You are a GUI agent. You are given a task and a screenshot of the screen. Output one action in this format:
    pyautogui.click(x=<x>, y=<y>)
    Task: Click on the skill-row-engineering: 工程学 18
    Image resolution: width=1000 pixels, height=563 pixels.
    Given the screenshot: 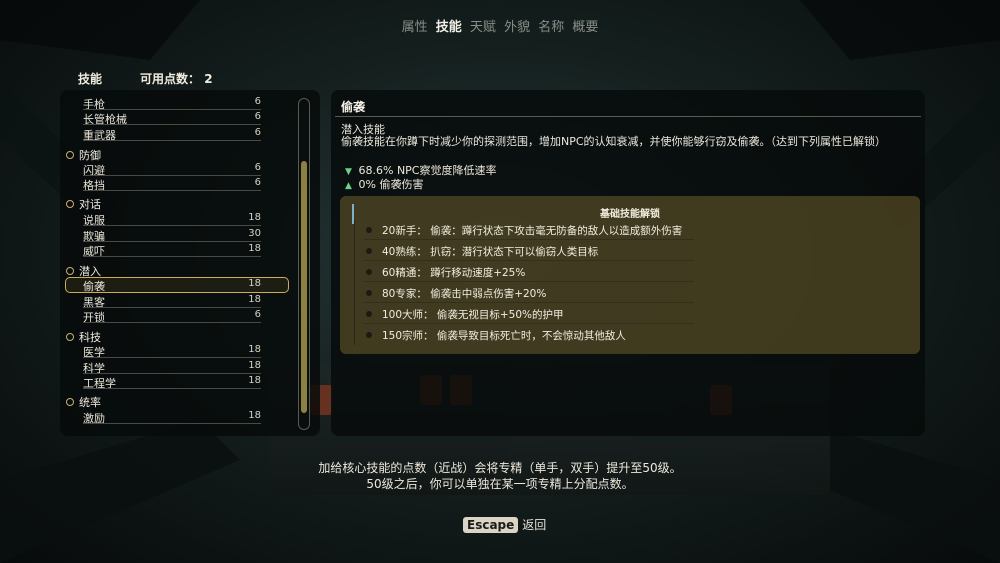 What is the action you would take?
    pyautogui.click(x=178, y=382)
    